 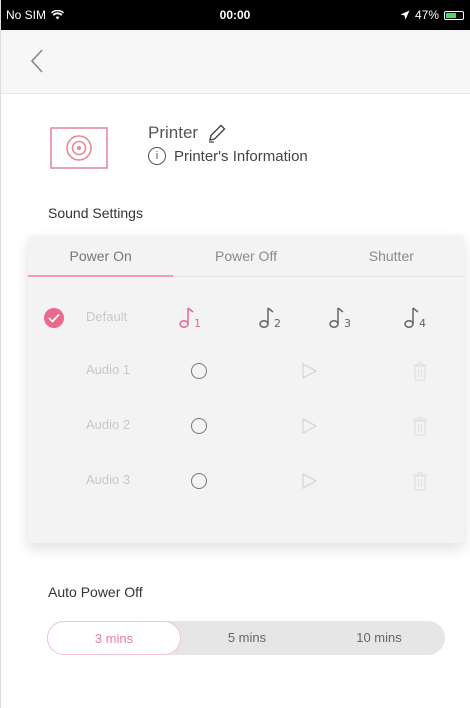 I want to click on location-arrow-icon, so click(x=405, y=15).